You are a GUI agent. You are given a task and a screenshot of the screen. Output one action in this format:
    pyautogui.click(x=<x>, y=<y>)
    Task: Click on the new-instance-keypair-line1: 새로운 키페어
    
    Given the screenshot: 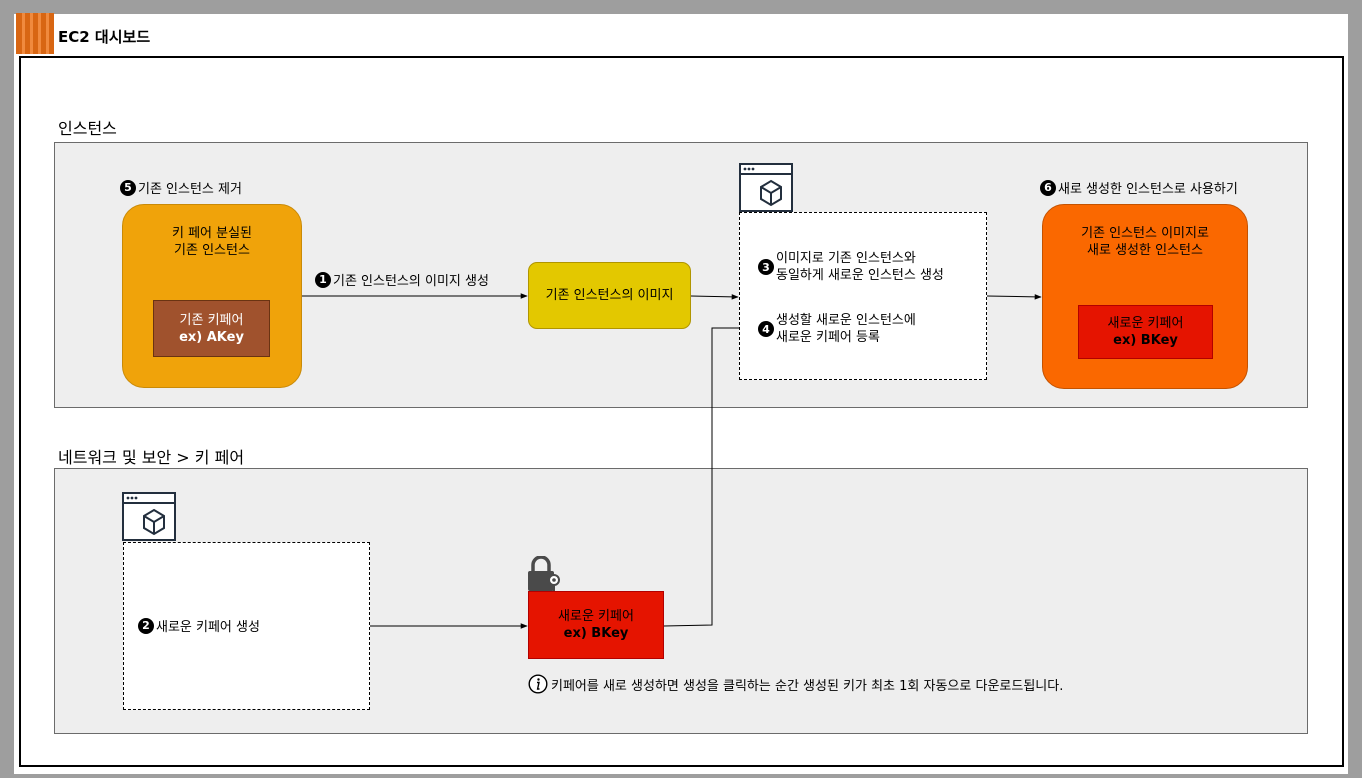 What is the action you would take?
    pyautogui.click(x=1145, y=323)
    